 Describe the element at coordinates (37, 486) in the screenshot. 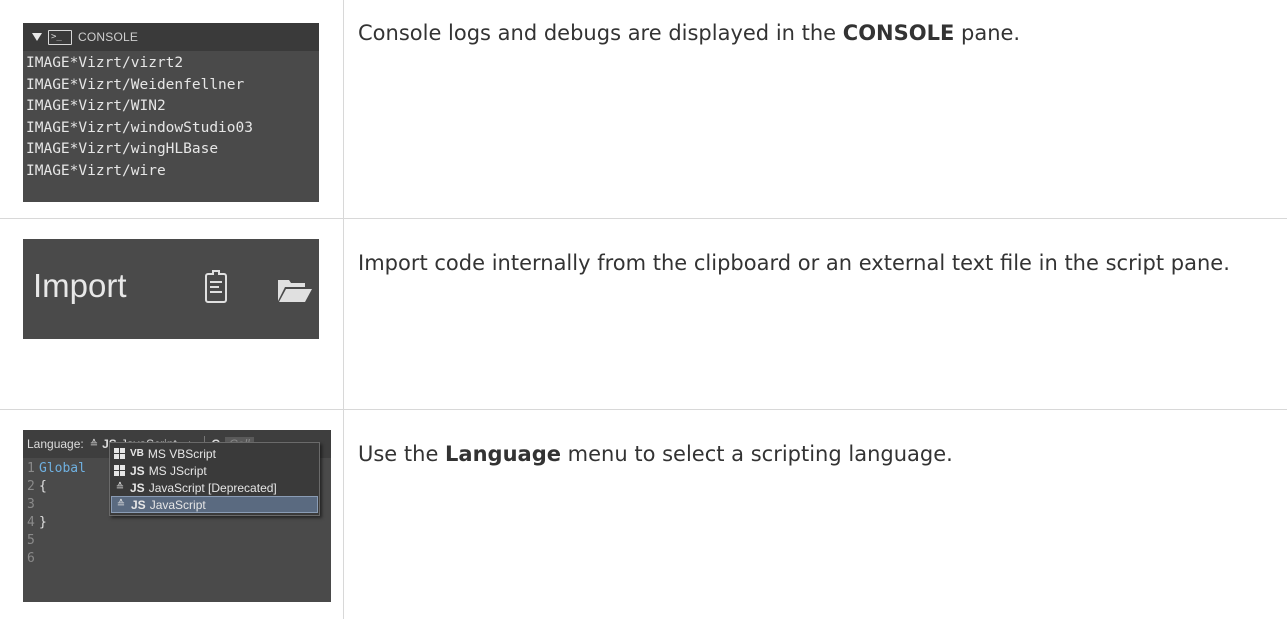

I see `code-line: 2{` at that location.